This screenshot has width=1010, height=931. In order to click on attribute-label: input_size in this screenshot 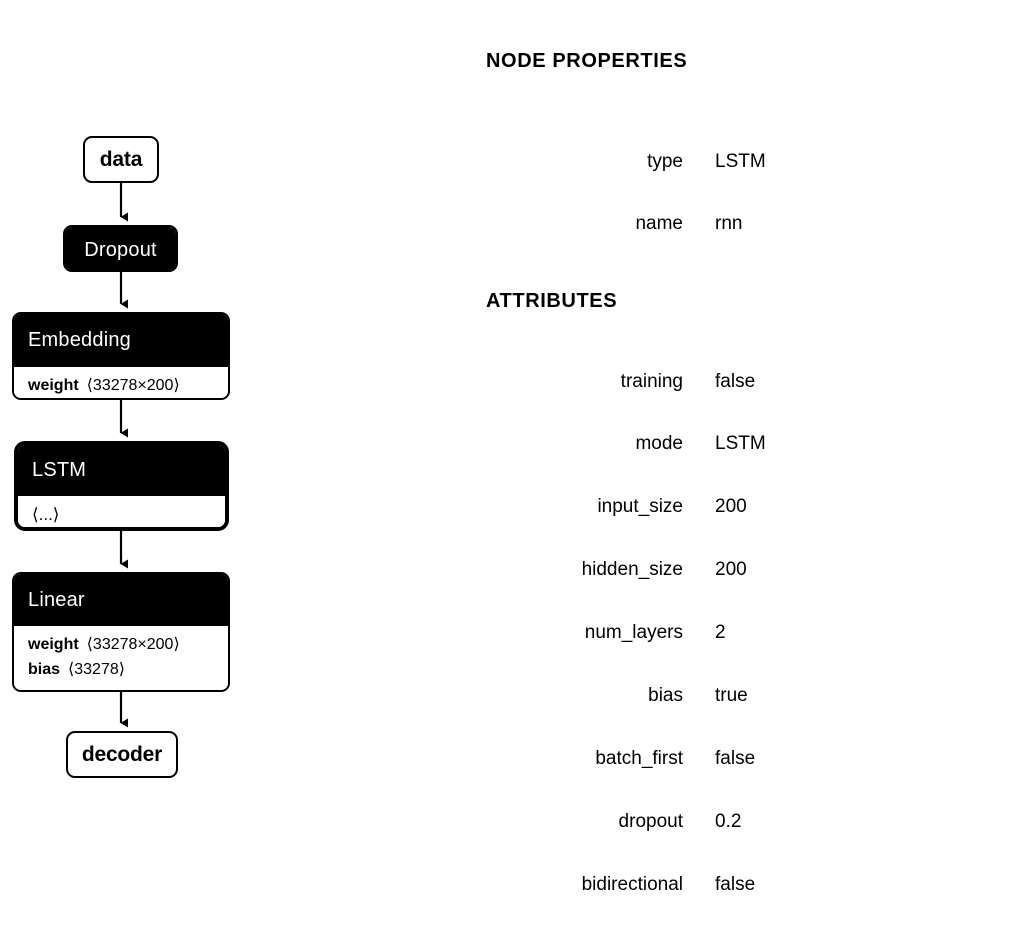, I will do `click(640, 506)`.